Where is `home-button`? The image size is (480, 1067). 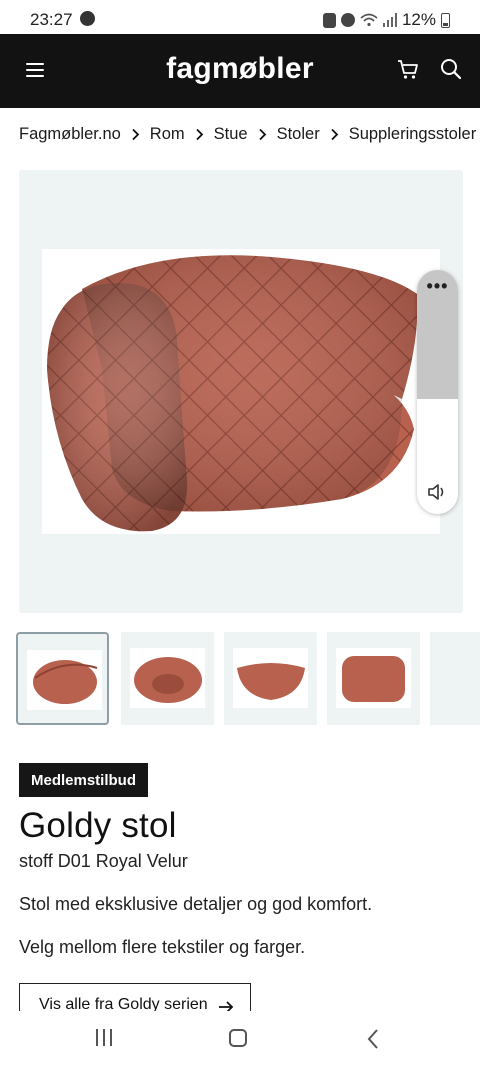
home-button is located at coordinates (238, 1038).